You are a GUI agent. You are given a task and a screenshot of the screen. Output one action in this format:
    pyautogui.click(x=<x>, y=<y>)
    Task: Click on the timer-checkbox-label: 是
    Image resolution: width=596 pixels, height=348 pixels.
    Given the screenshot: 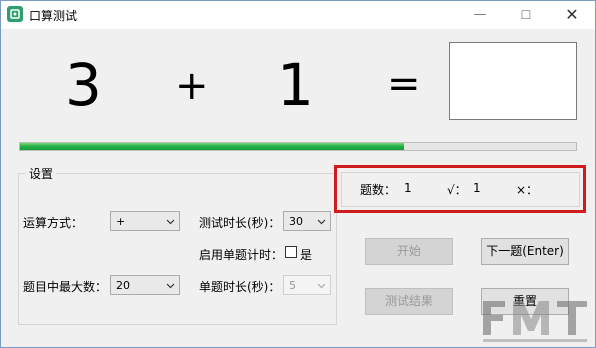 What is the action you would take?
    pyautogui.click(x=306, y=254)
    